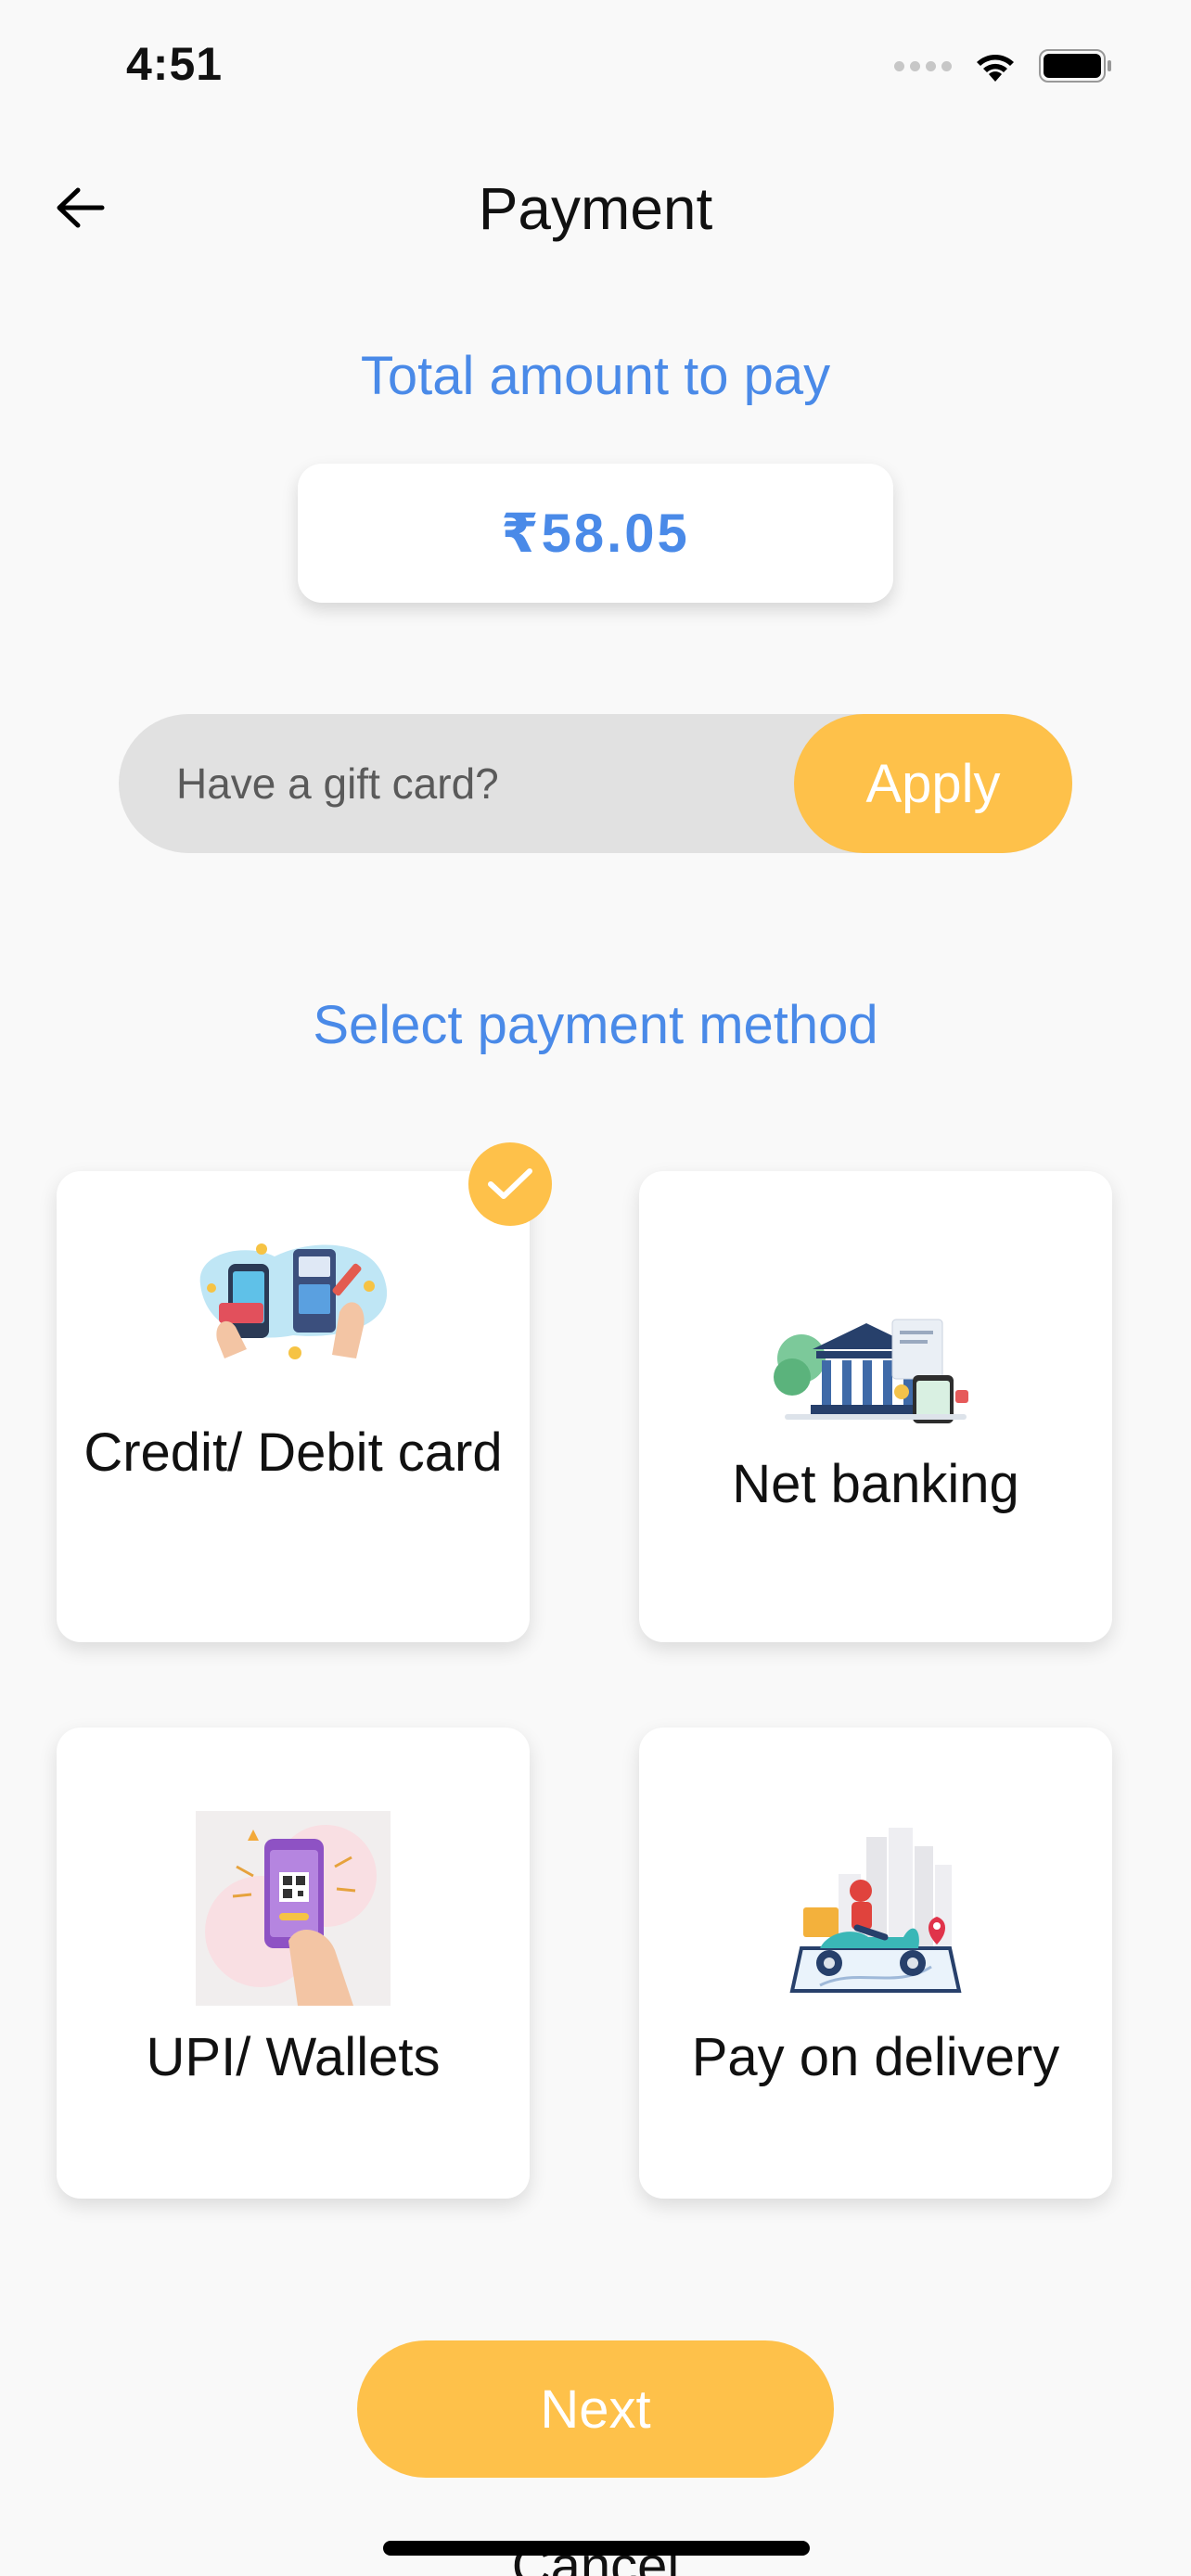 This screenshot has height=2576, width=1191. Describe the element at coordinates (293, 1301) in the screenshot. I see `credit-card-illustration-icon` at that location.